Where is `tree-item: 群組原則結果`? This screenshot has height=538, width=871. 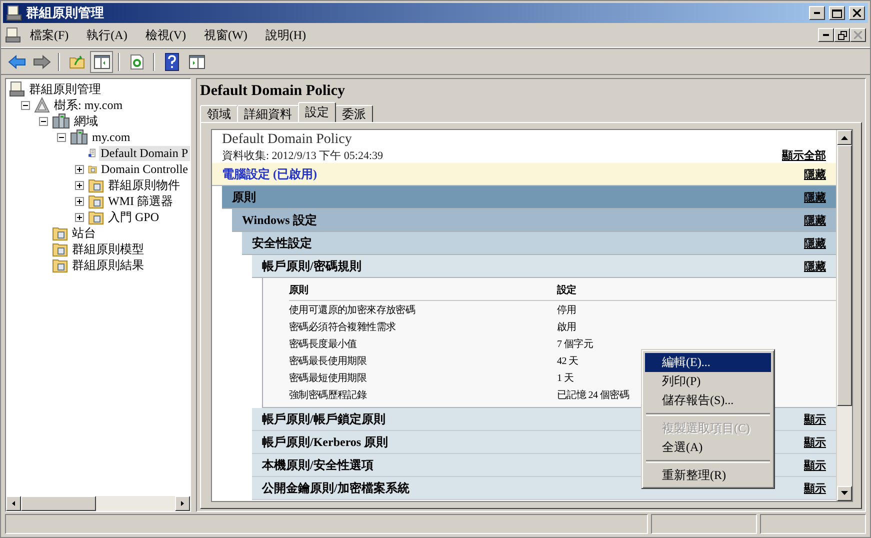
tree-item: 群組原則結果 is located at coordinates (108, 265).